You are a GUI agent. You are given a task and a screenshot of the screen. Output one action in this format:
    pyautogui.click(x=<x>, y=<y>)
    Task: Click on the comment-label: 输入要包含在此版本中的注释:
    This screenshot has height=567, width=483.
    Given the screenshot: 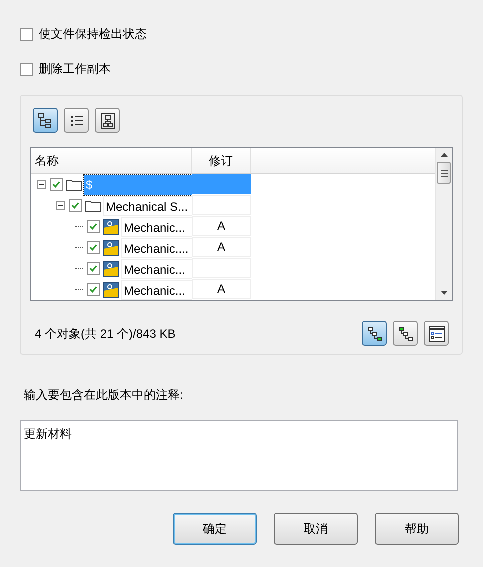 What is the action you would take?
    pyautogui.click(x=104, y=395)
    